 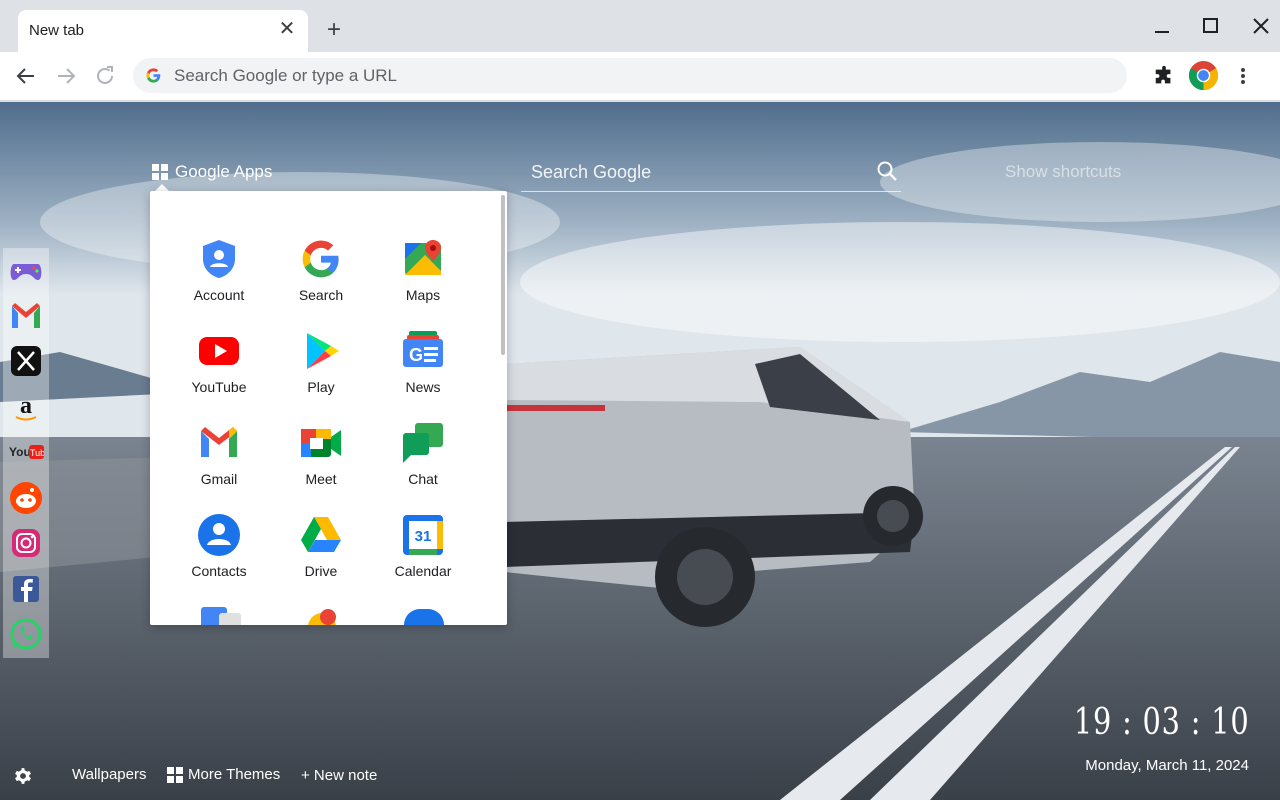 I want to click on app-label: Calendar, so click(x=423, y=571).